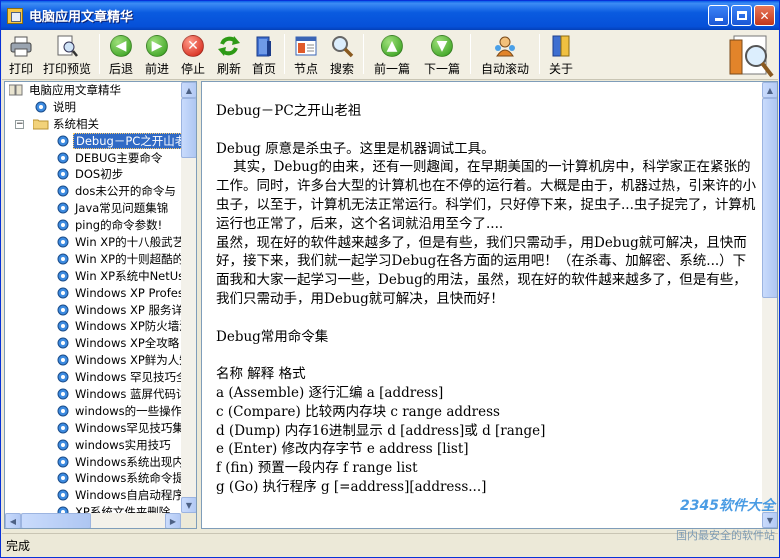 The image size is (780, 558). I want to click on tree-item-article: Windows XP Professi, so click(93, 293).